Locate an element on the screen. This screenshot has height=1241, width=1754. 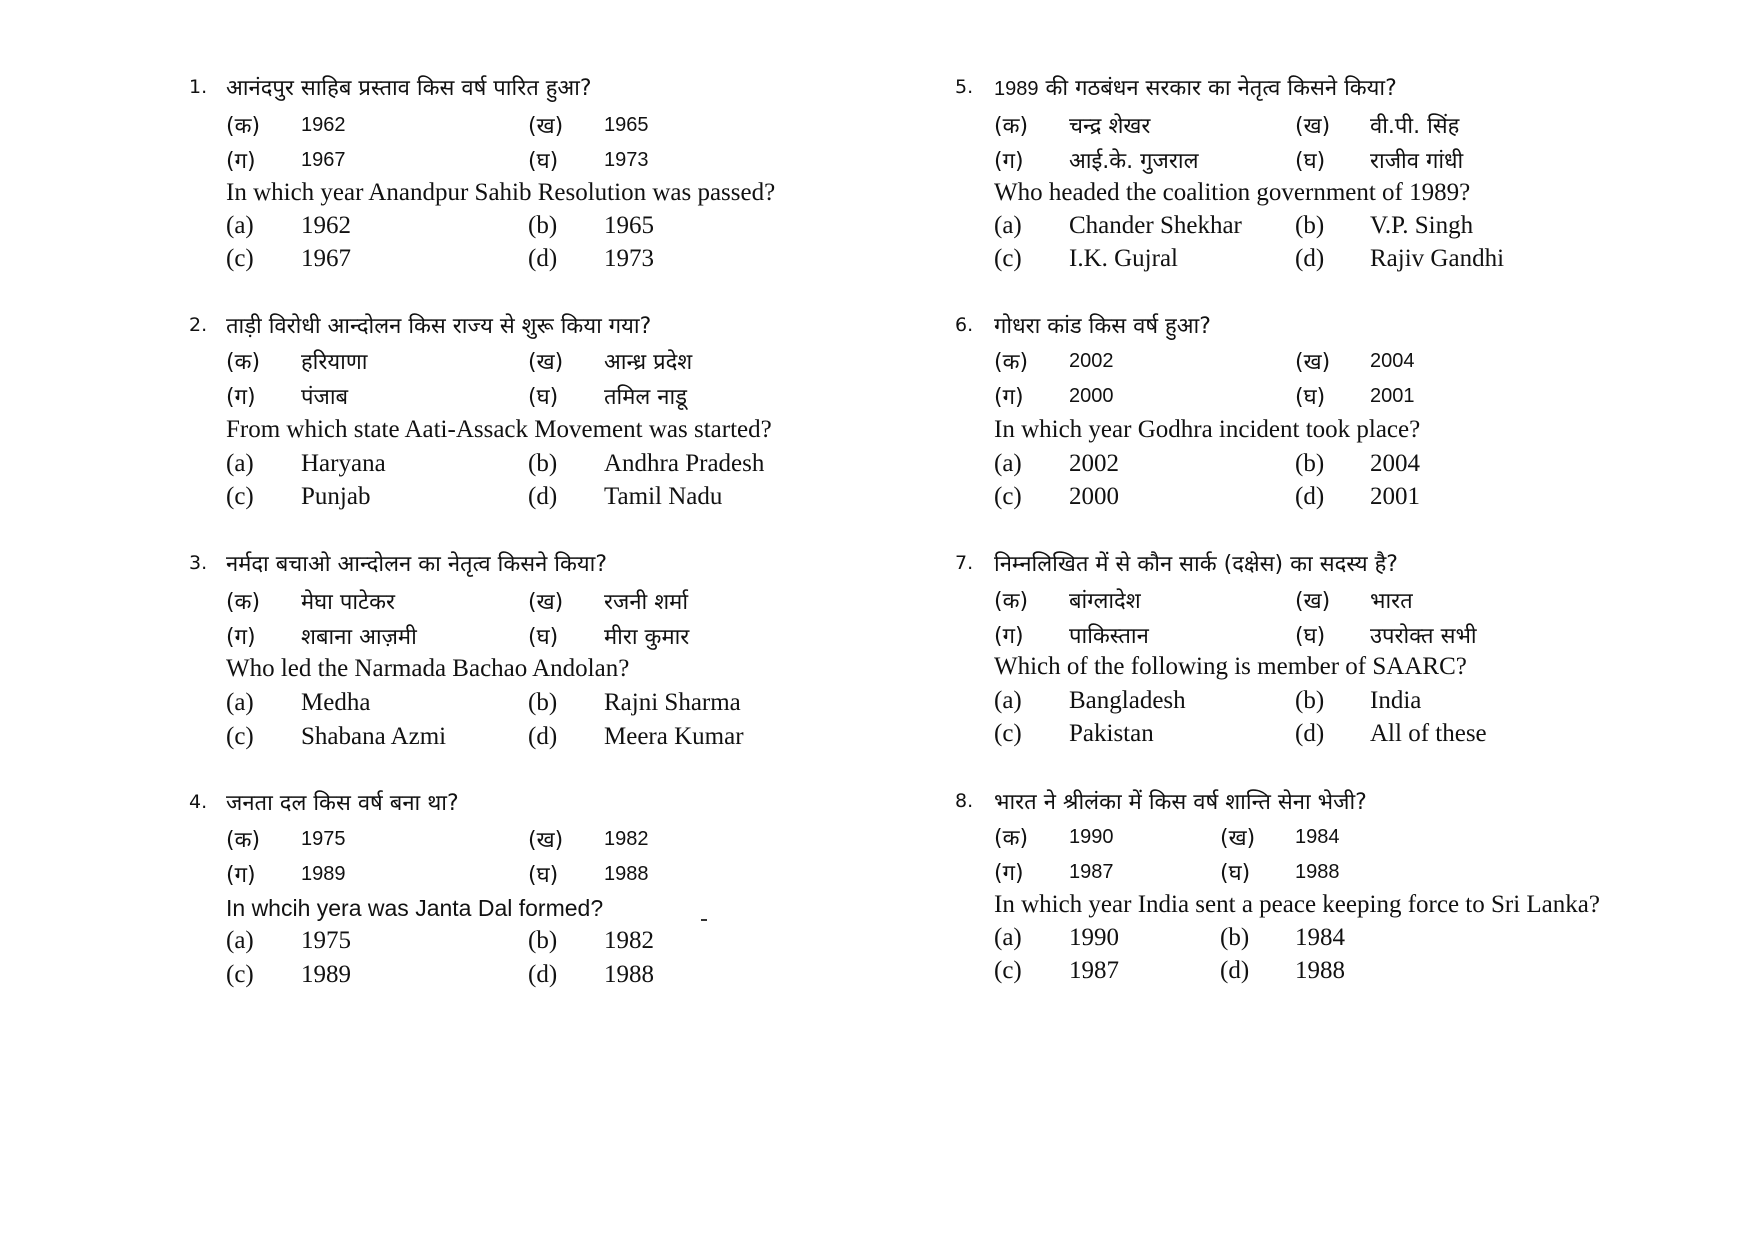
option-row-hindi-1: (क) चन्द्र शेखर (ख) वी.पी. सिंह is located at coordinates (1314, 125).